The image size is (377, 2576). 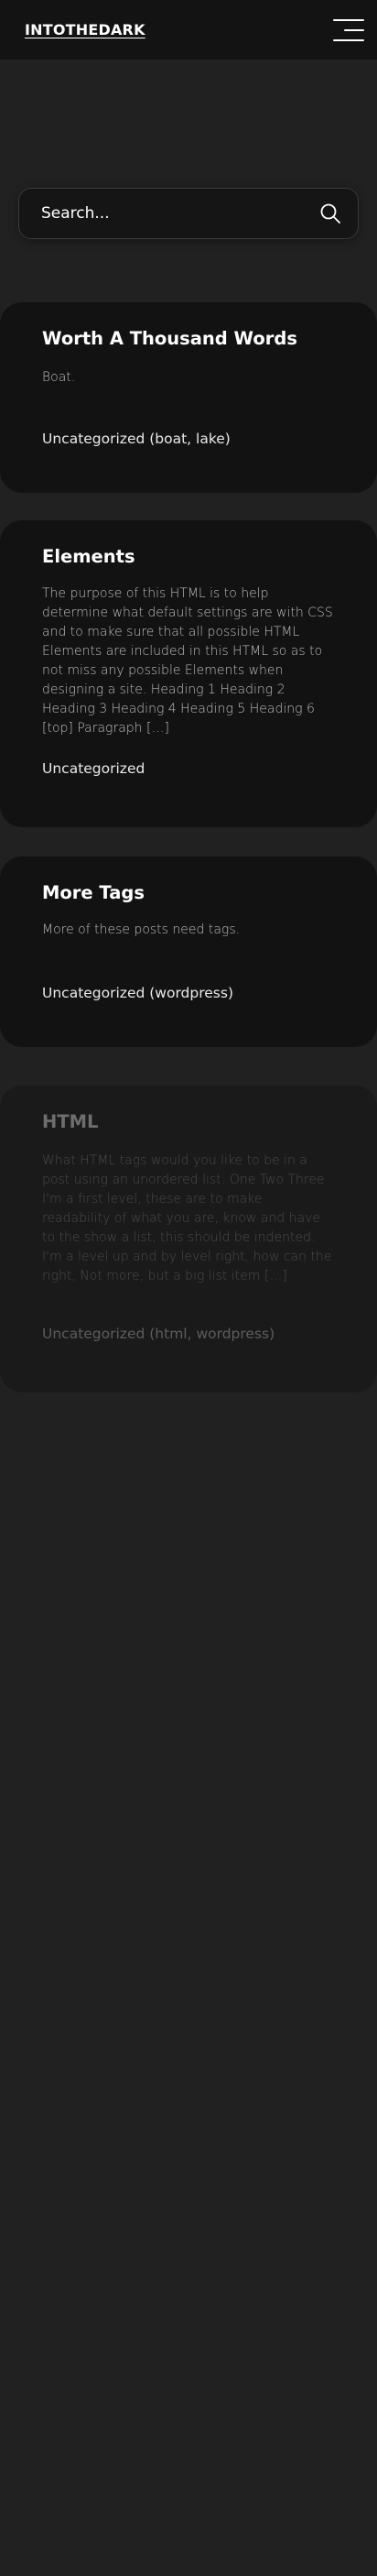 I want to click on post-meta: Uncategorized (boat, lake), so click(x=137, y=439).